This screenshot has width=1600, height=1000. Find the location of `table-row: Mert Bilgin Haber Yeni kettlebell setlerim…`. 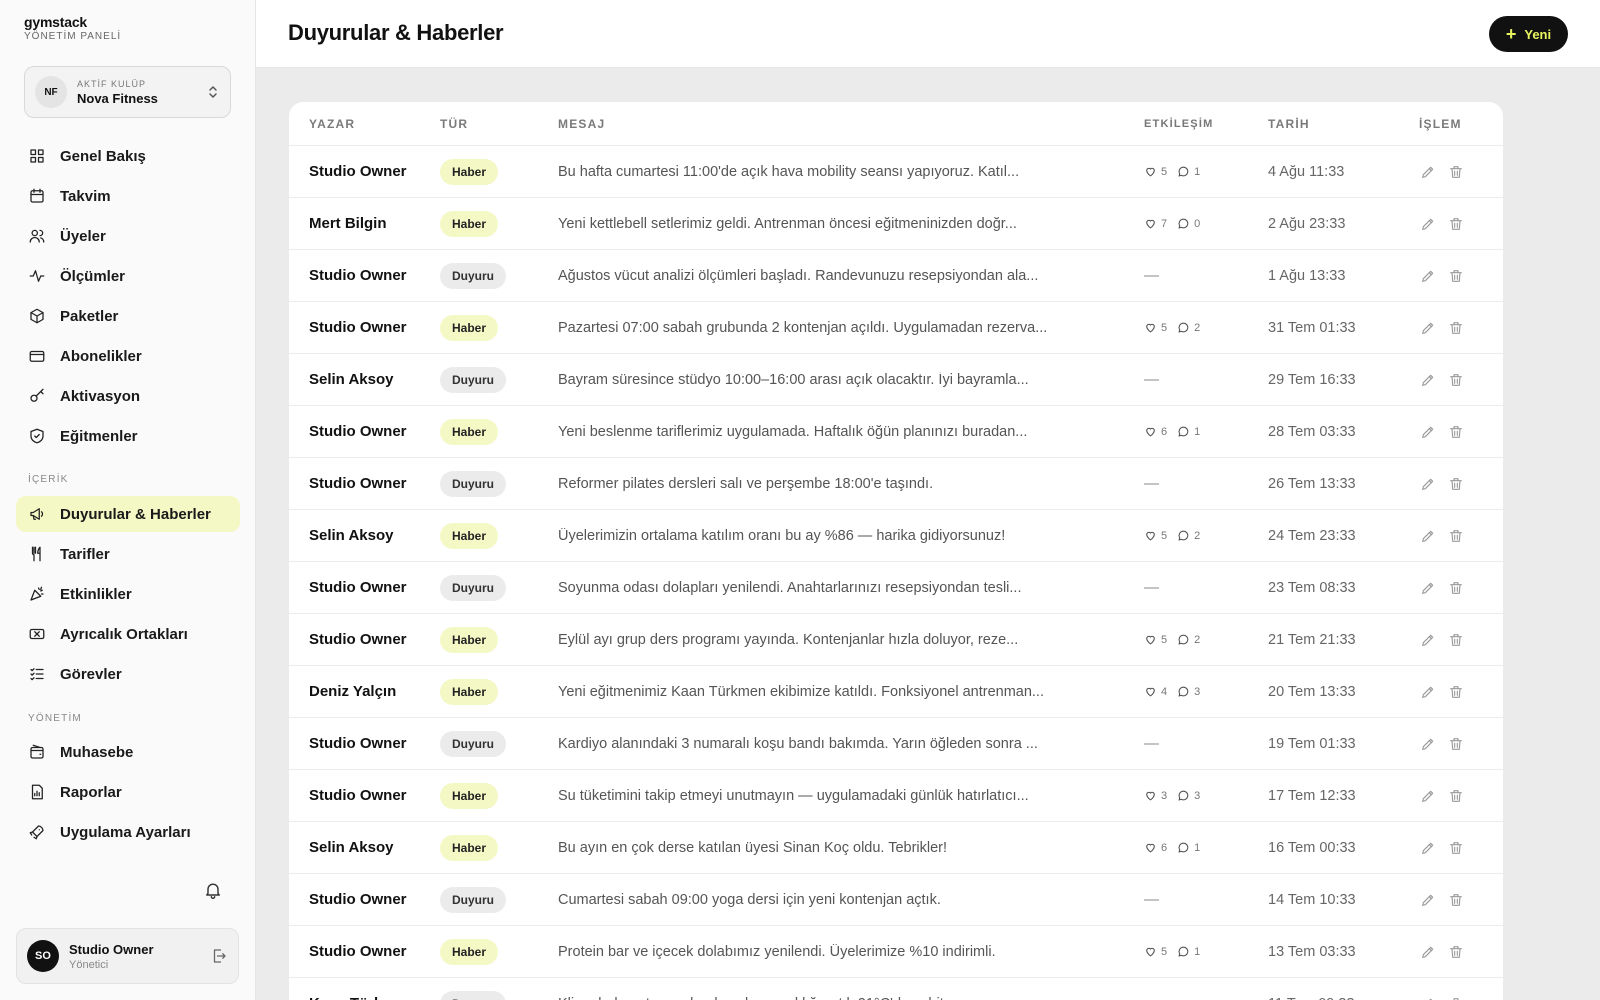

table-row: Mert Bilgin Haber Yeni kettlebell setlerim… is located at coordinates (896, 224).